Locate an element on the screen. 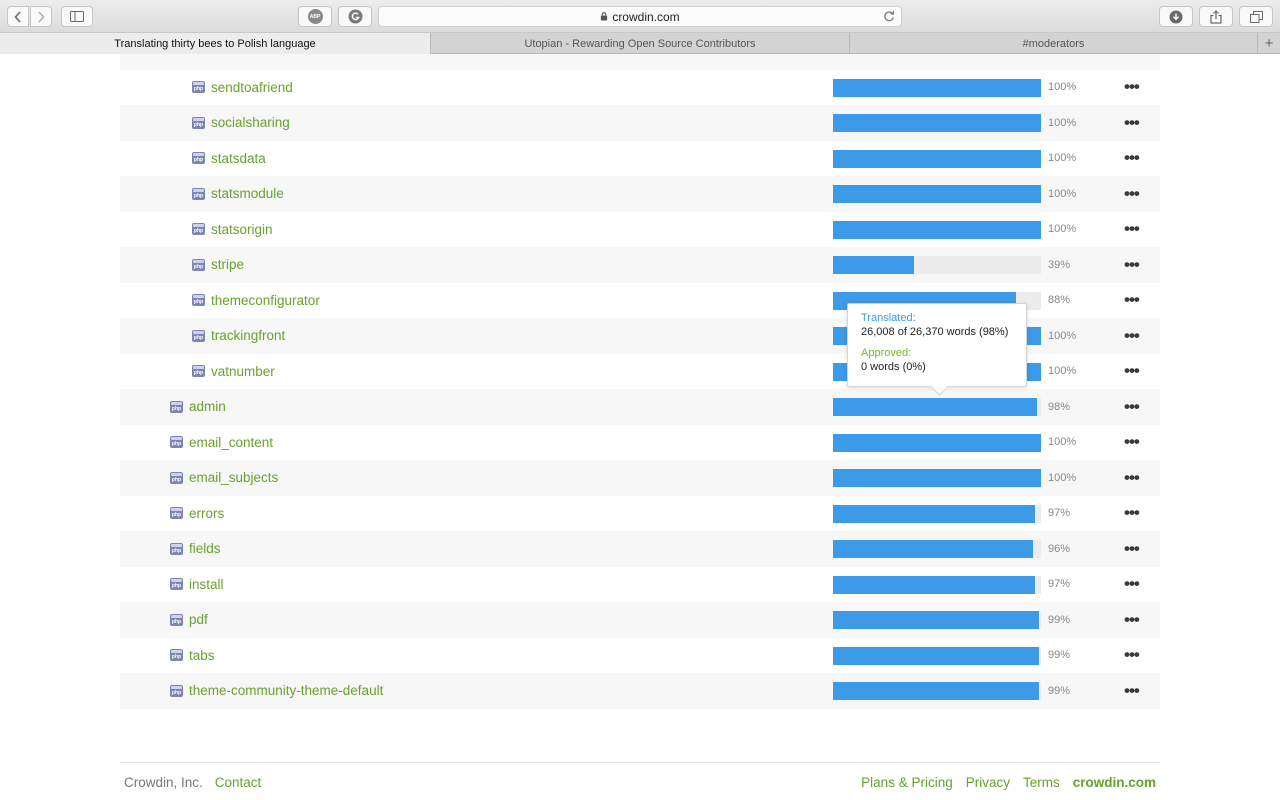  address-bar: crowdin.com is located at coordinates (640, 16).